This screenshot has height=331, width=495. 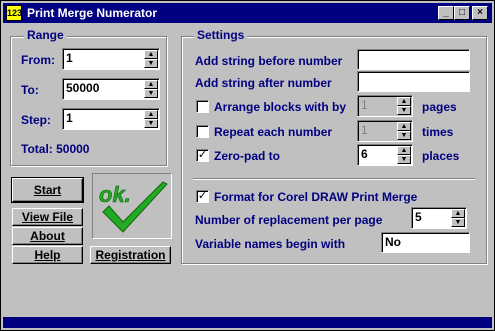 I want to click on arrange-spinbox: 1 ▲ ▼, so click(x=385, y=106).